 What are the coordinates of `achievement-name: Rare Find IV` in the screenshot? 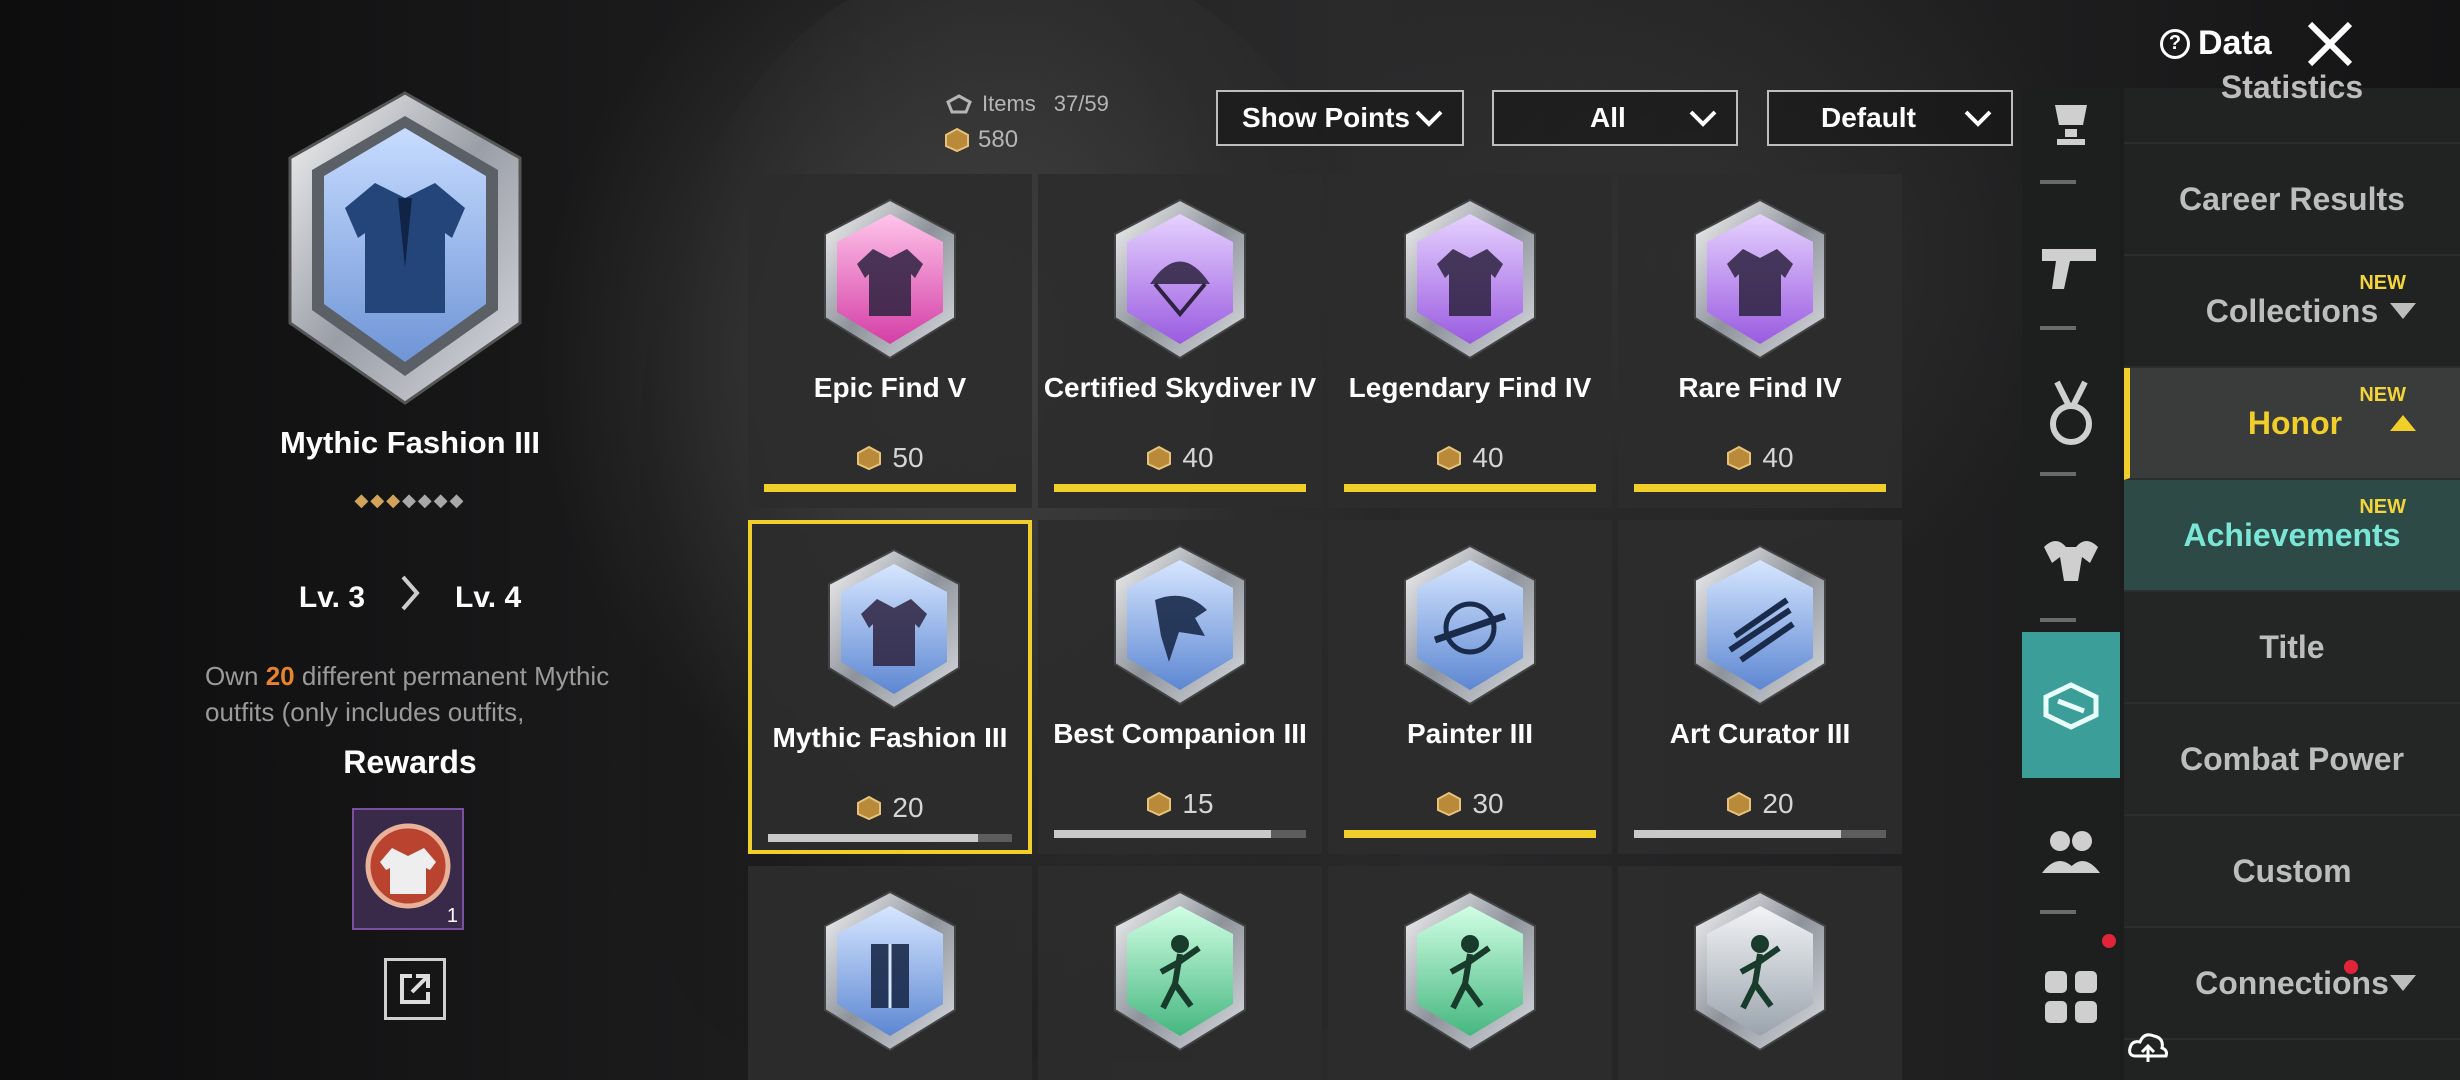 It's located at (1760, 387).